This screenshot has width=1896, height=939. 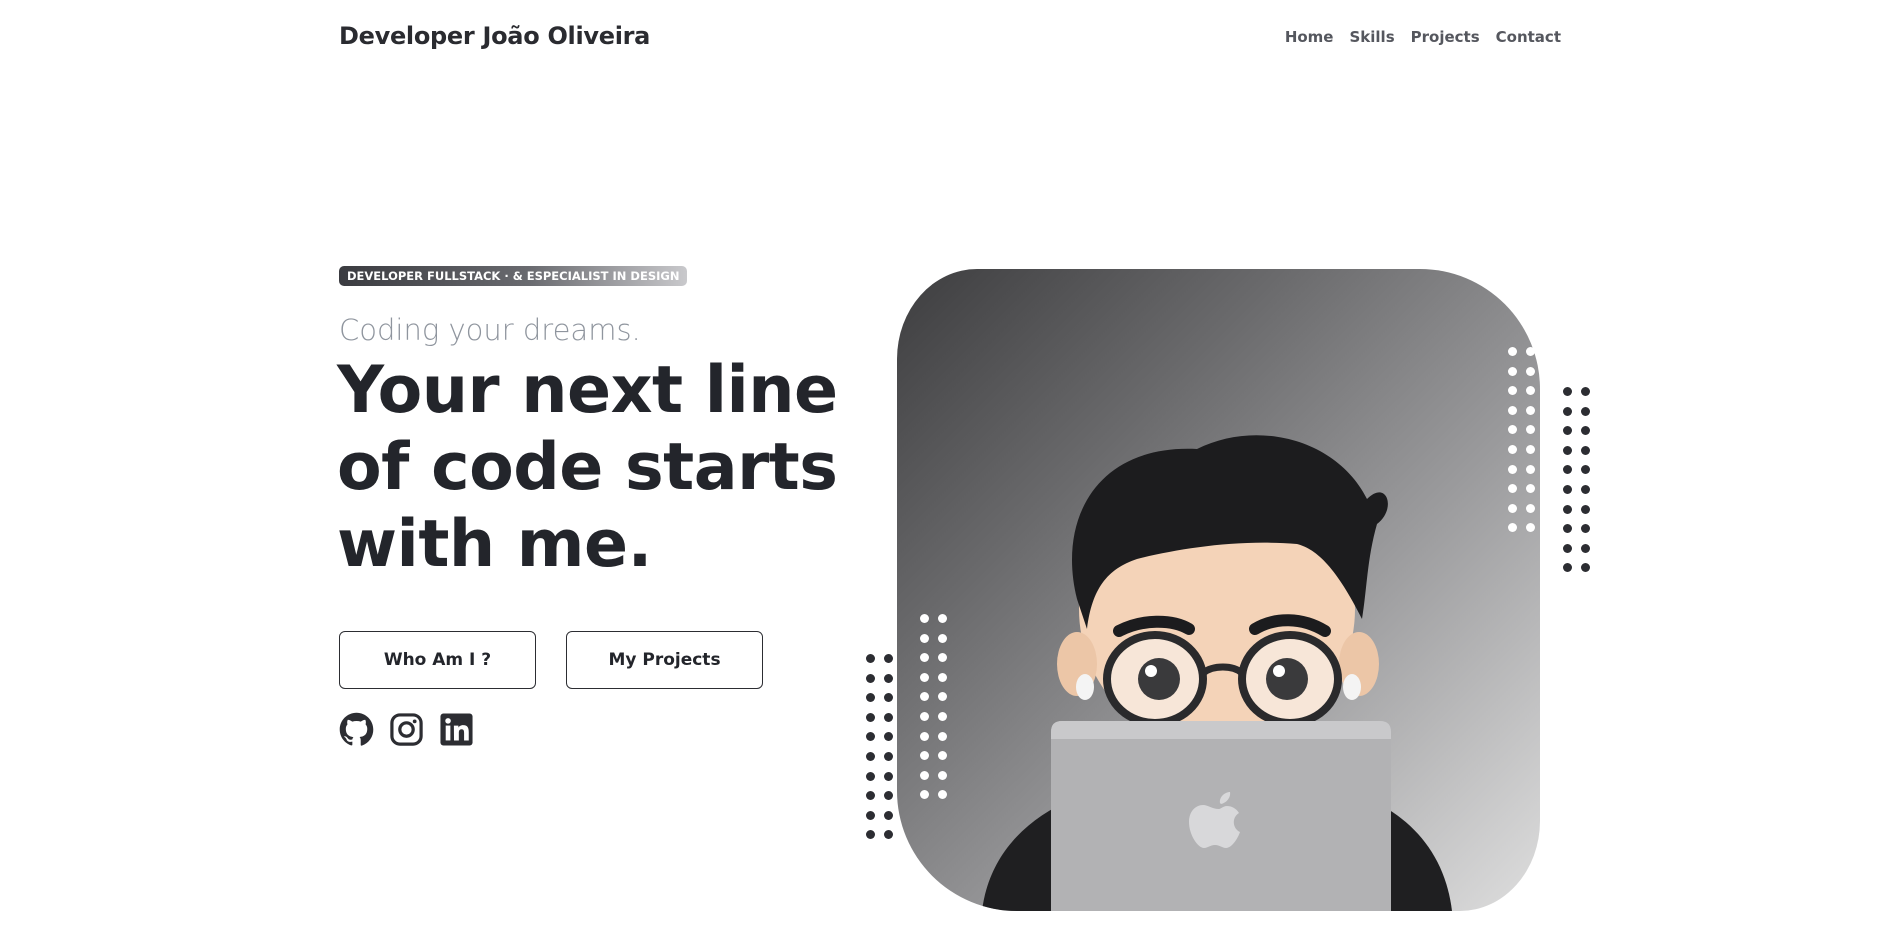 What do you see at coordinates (494, 544) in the screenshot?
I see `headline-line-3: with me.` at bounding box center [494, 544].